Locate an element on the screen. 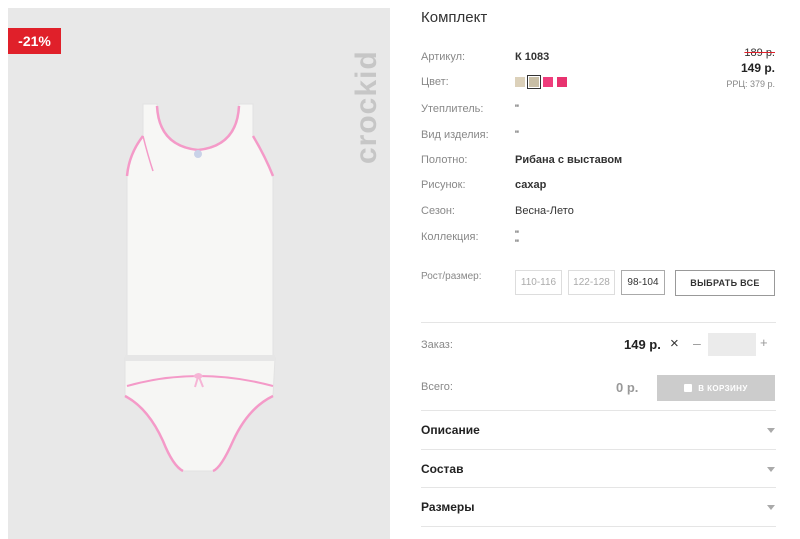 This screenshot has width=800, height=539. attr-label-season: Сезон: is located at coordinates (438, 211).